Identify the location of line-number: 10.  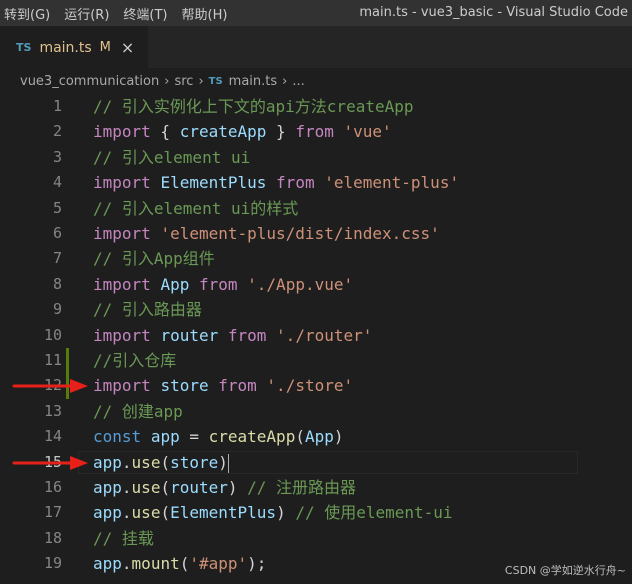
(52, 334).